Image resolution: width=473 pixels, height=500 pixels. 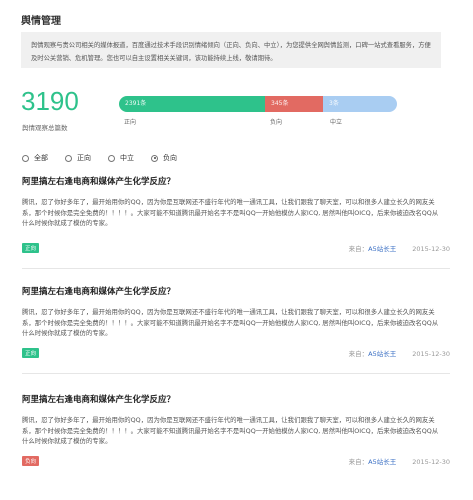 I want to click on radio-checked-icon, so click(x=154, y=158).